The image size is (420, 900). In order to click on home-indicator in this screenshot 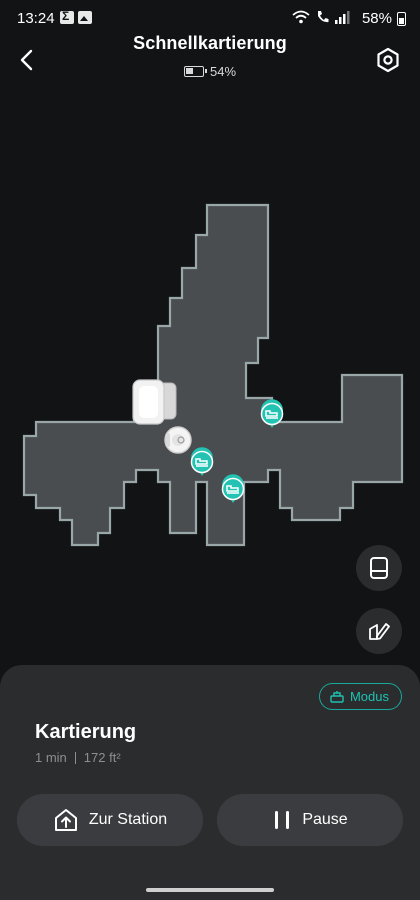, I will do `click(210, 890)`.